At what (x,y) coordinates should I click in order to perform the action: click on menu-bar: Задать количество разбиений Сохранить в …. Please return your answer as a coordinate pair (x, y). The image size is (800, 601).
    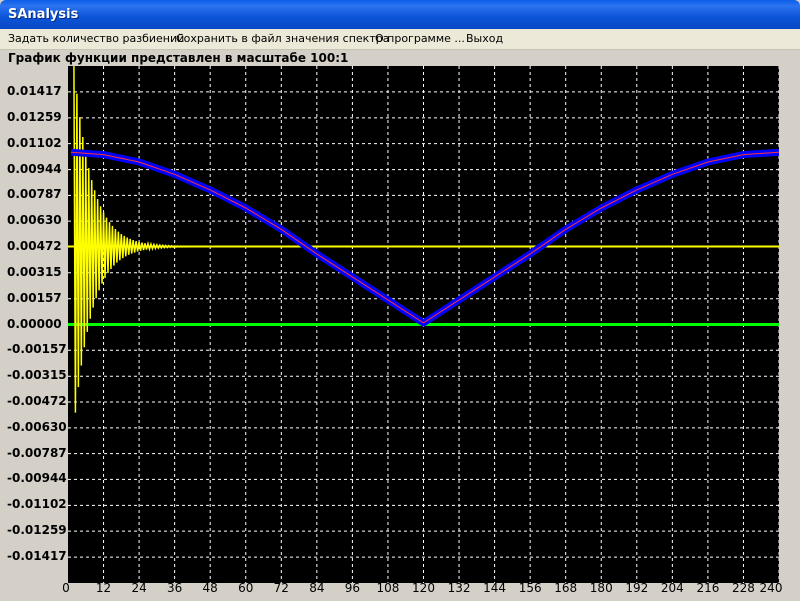
    Looking at the image, I should click on (400, 39).